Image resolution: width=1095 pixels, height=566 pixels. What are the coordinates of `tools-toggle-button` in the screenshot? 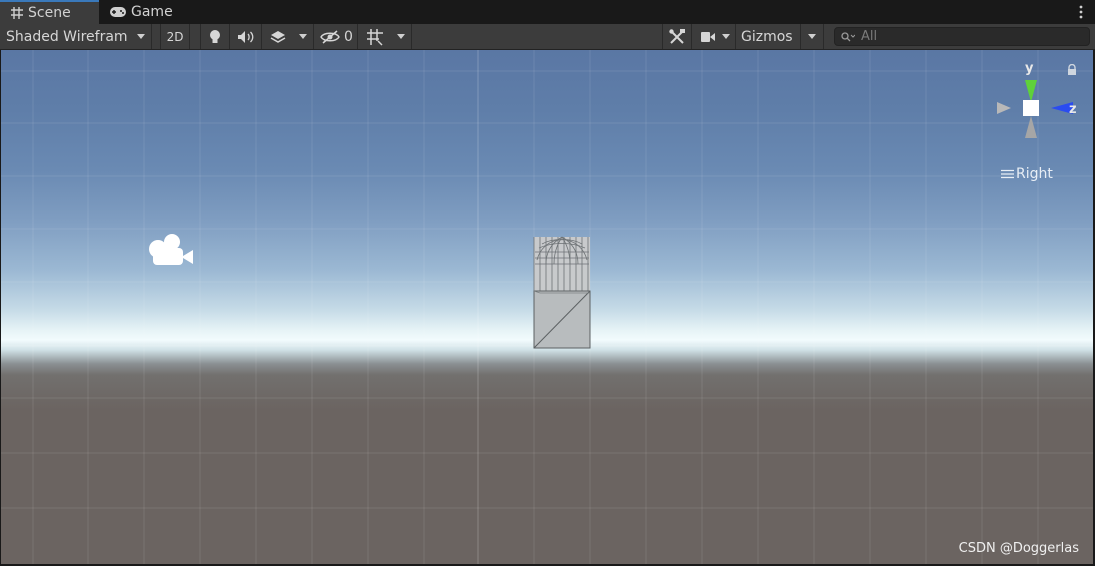 It's located at (677, 36).